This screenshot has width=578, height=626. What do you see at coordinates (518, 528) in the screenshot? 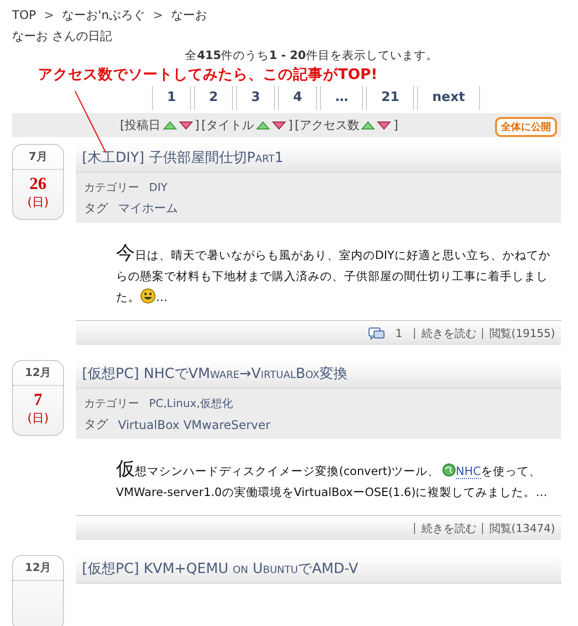
I see `view-count: 閲覧(13474)` at bounding box center [518, 528].